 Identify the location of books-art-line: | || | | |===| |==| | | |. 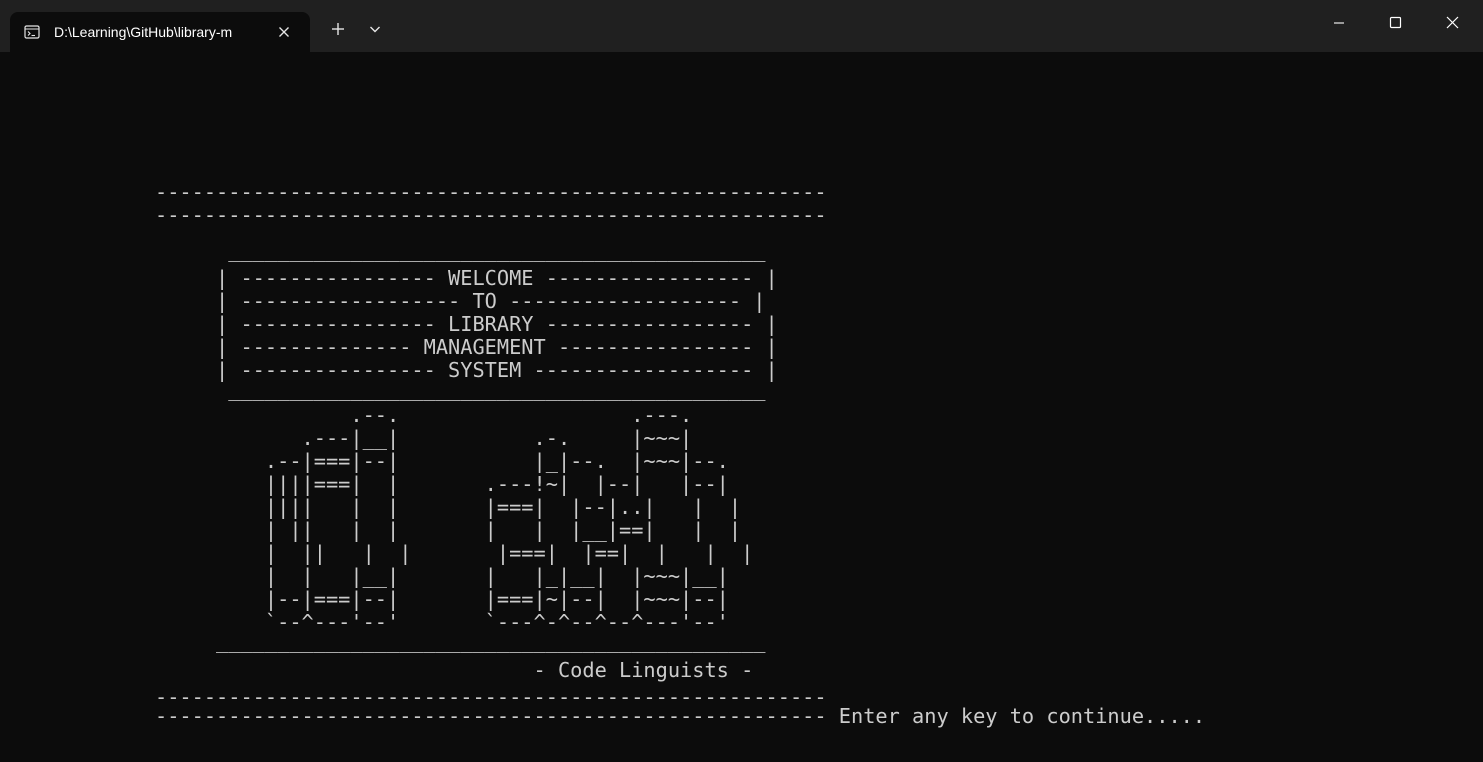
(454, 553).